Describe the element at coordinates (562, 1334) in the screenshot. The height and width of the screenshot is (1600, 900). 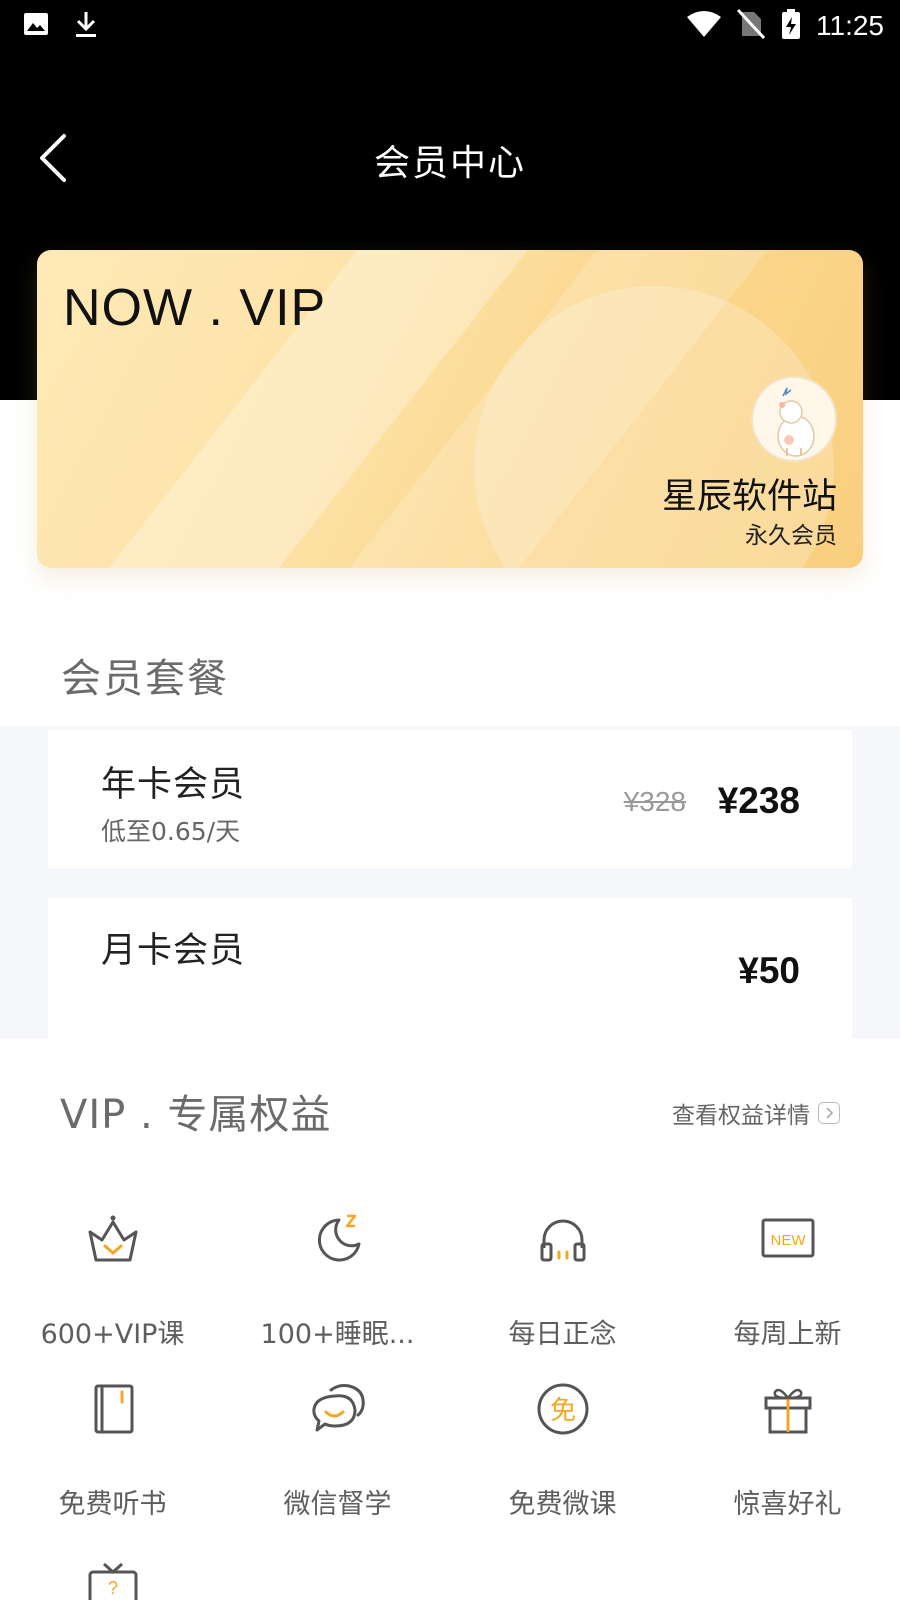
I see `benefit-label: 每日正念` at that location.